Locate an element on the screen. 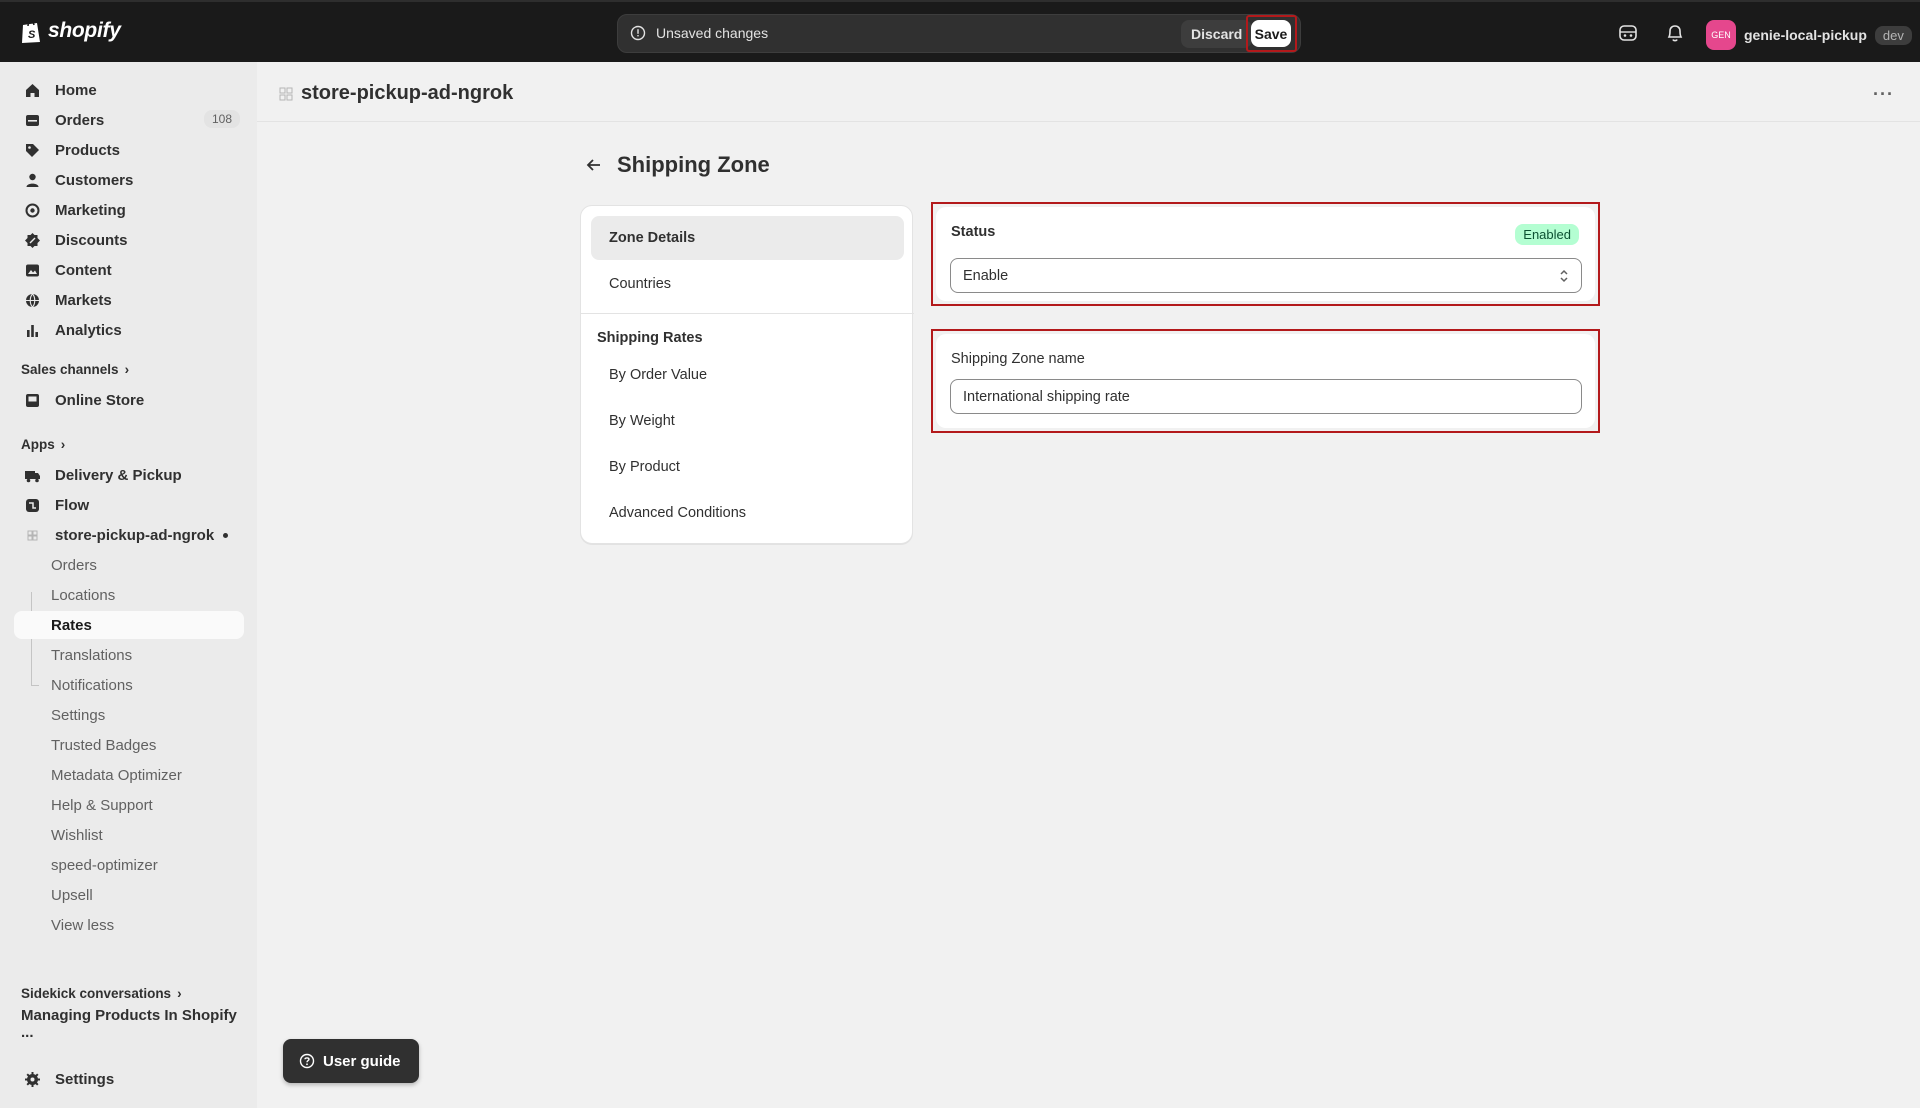  user-guide-label: User guide is located at coordinates (362, 1061).